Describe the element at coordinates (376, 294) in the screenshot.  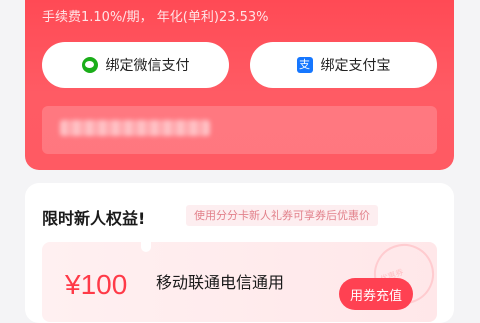
I see `use-coupon-recharge-button: 用券充值` at that location.